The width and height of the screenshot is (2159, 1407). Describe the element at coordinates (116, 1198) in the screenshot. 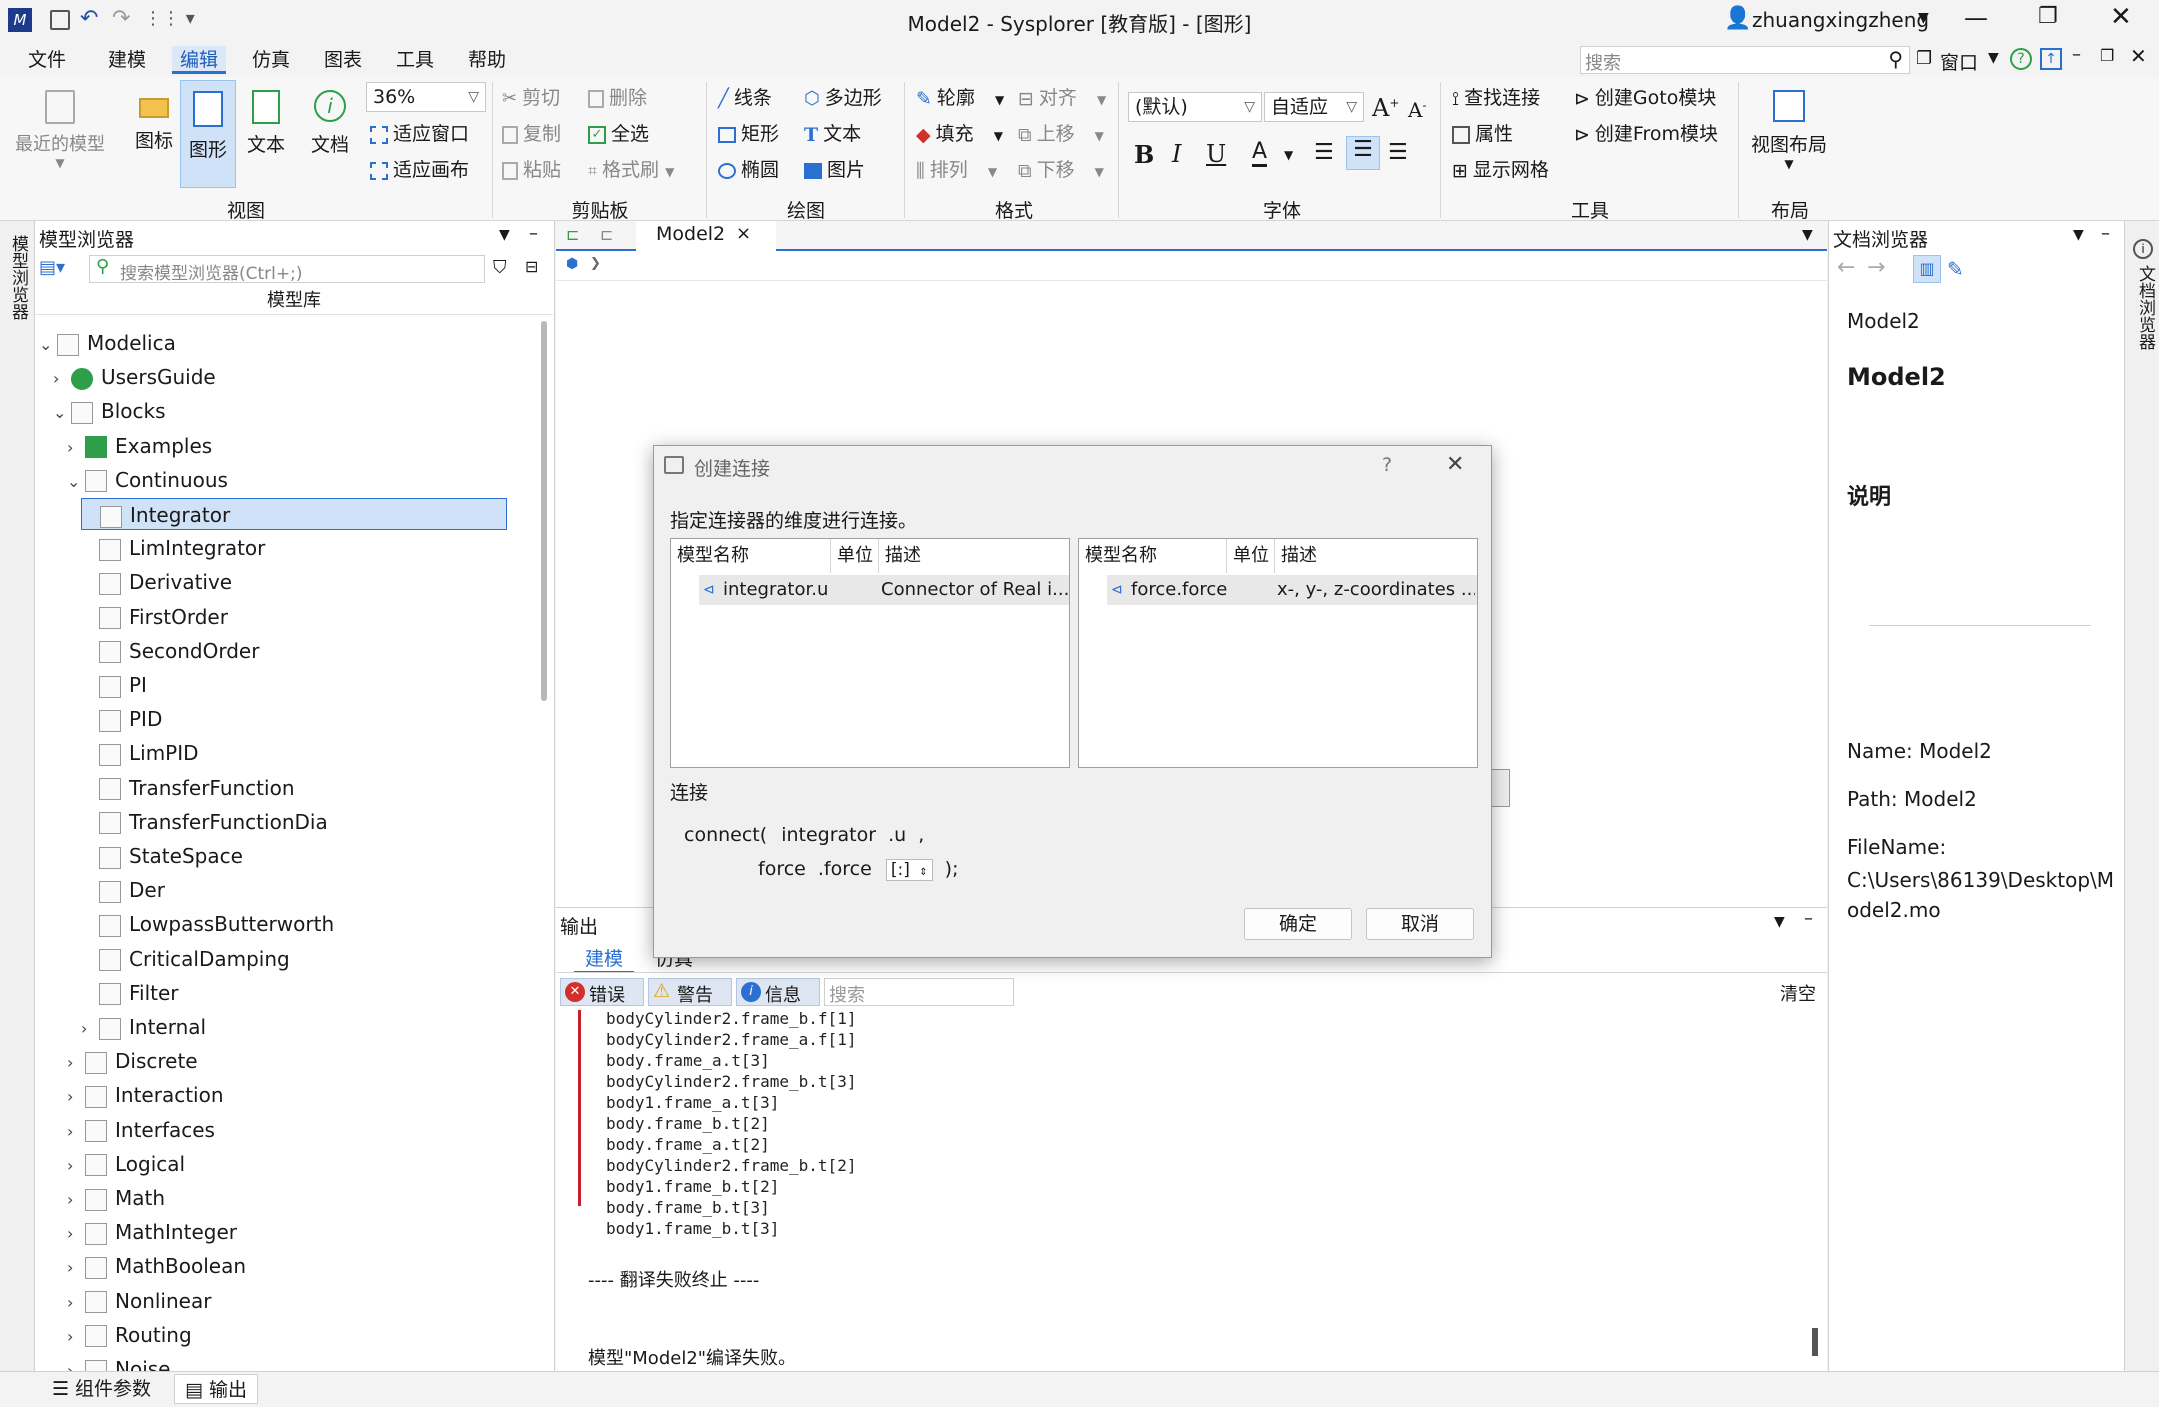

I see `tree-item-math: › Math` at that location.